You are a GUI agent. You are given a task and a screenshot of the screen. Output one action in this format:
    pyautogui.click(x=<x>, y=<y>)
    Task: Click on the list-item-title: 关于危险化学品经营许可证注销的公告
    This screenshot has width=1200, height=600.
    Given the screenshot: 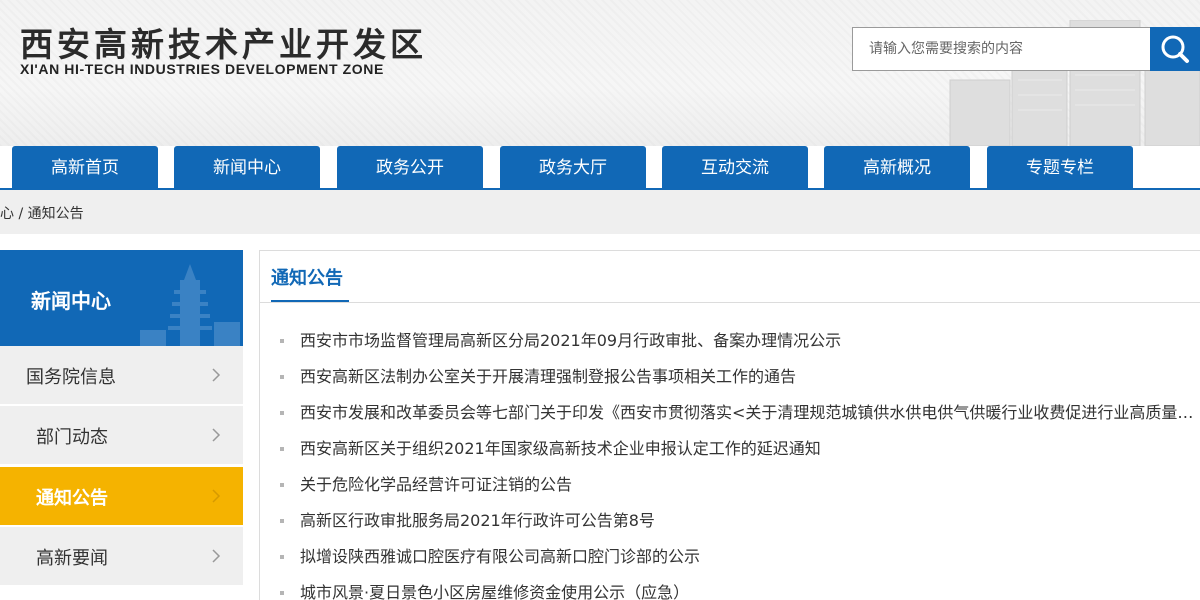 What is the action you would take?
    pyautogui.click(x=436, y=484)
    